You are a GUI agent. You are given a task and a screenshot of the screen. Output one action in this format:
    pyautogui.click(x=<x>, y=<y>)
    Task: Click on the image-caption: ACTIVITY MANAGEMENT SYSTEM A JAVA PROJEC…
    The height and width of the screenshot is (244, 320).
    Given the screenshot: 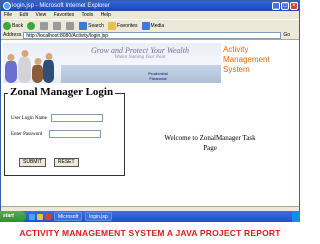 What is the action you would take?
    pyautogui.click(x=150, y=233)
    